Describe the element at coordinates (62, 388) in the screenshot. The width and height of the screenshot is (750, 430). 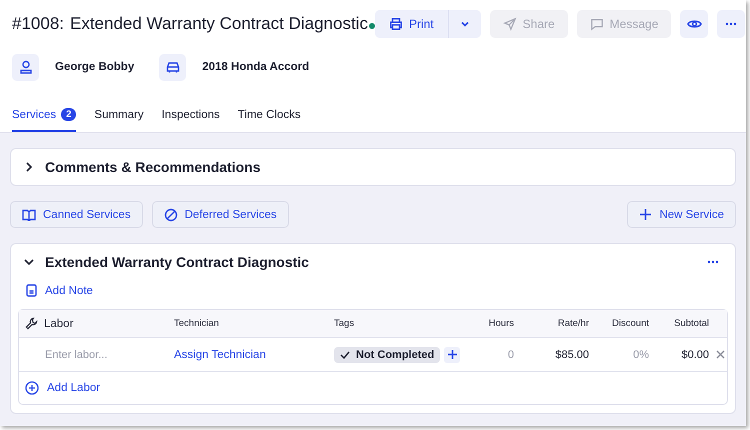
I see `add-labor-link: Add Labor` at that location.